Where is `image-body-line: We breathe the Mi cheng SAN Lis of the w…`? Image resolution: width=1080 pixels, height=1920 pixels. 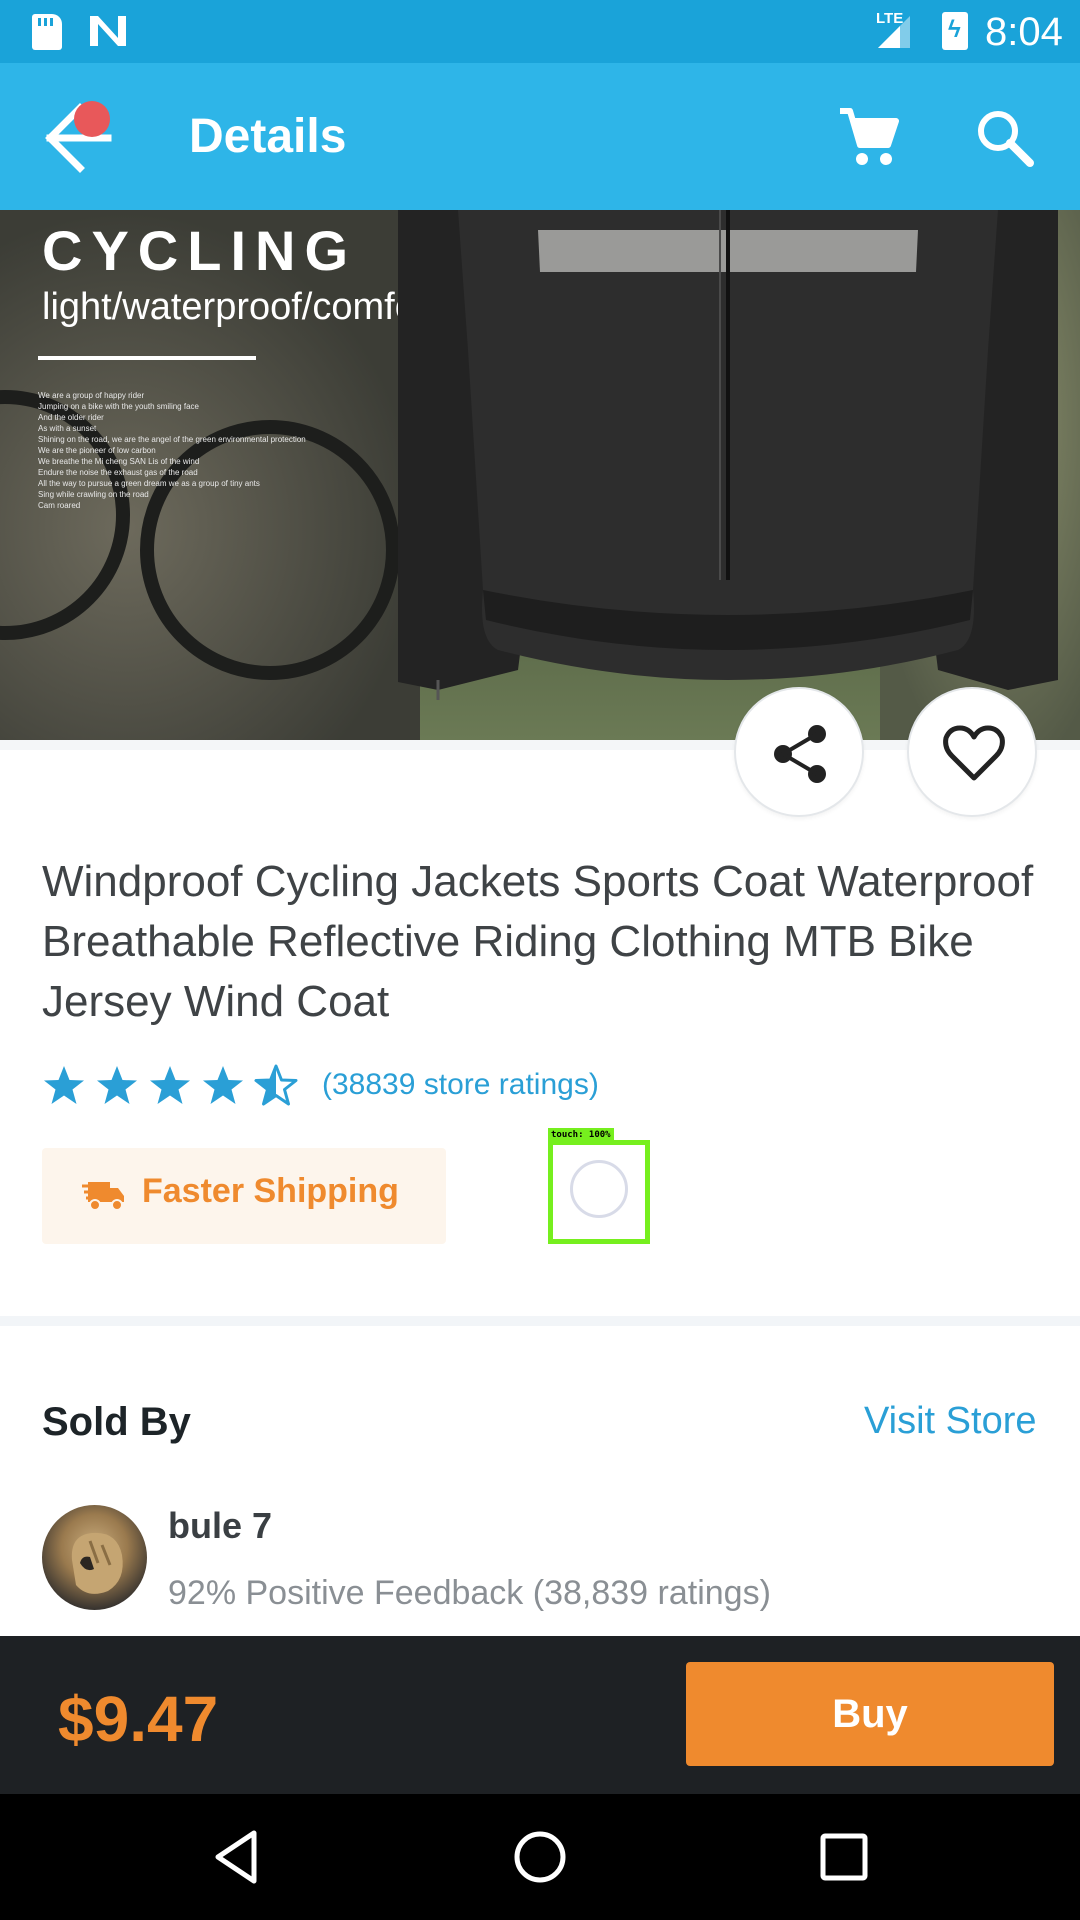 image-body-line: We breathe the Mi cheng SAN Lis of the w… is located at coordinates (119, 461).